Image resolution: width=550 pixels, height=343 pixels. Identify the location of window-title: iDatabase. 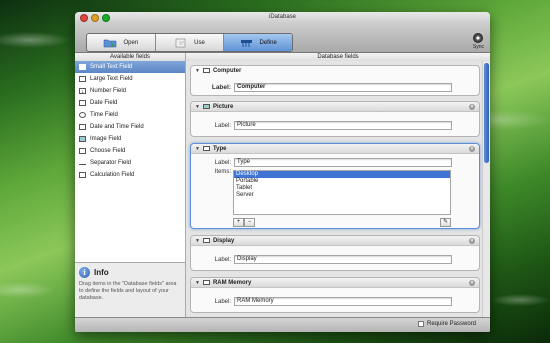
(282, 17).